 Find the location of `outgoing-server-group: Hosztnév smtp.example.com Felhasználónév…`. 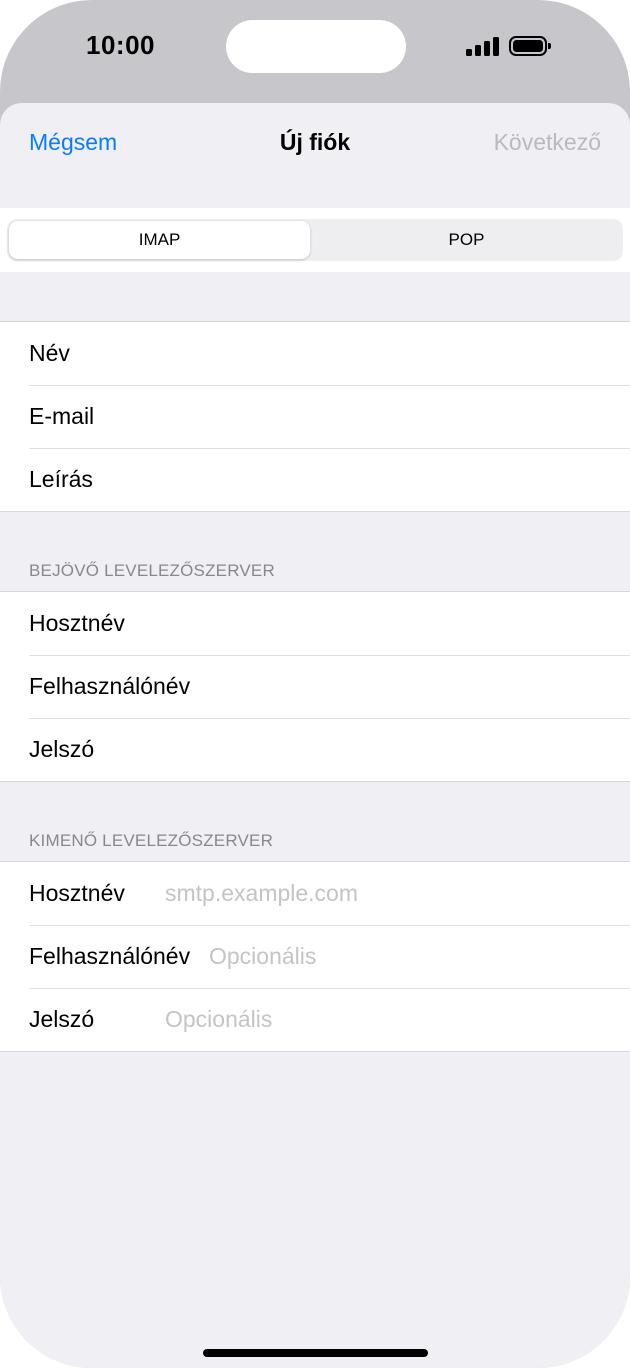

outgoing-server-group: Hosztnév smtp.example.com Felhasználónév… is located at coordinates (315, 956).